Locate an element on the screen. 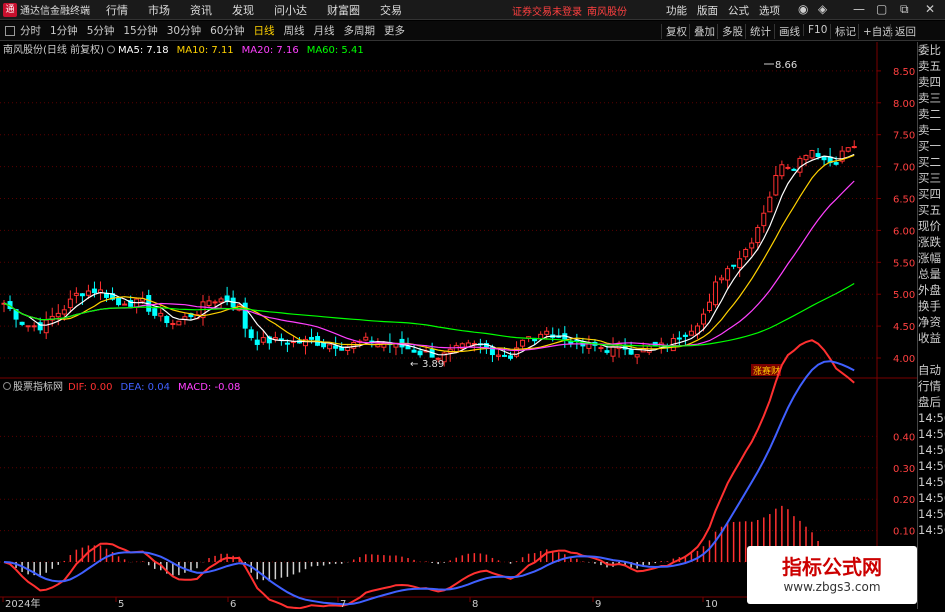 This screenshot has width=945, height=612. multi-stock-button: 多股 is located at coordinates (730, 31).